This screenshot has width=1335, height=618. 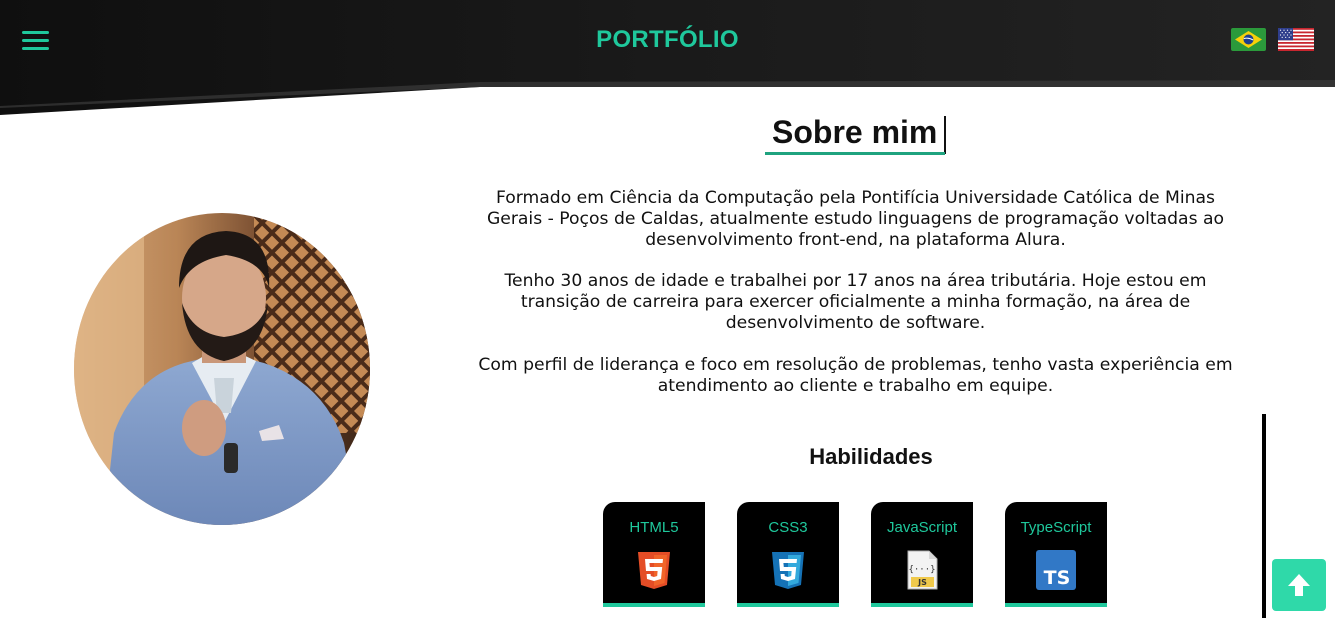 What do you see at coordinates (654, 572) in the screenshot?
I see `html5-icon` at bounding box center [654, 572].